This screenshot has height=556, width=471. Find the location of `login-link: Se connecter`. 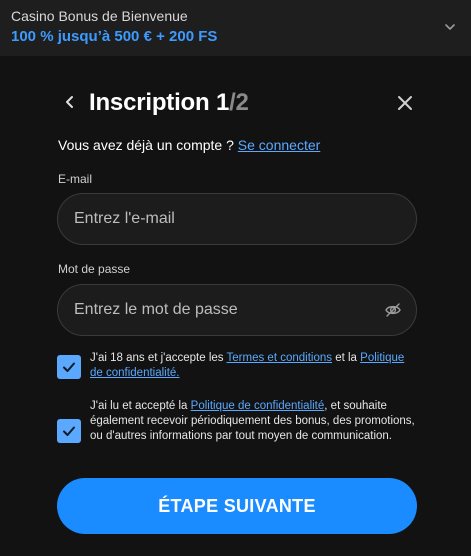

login-link: Se connecter is located at coordinates (279, 145).